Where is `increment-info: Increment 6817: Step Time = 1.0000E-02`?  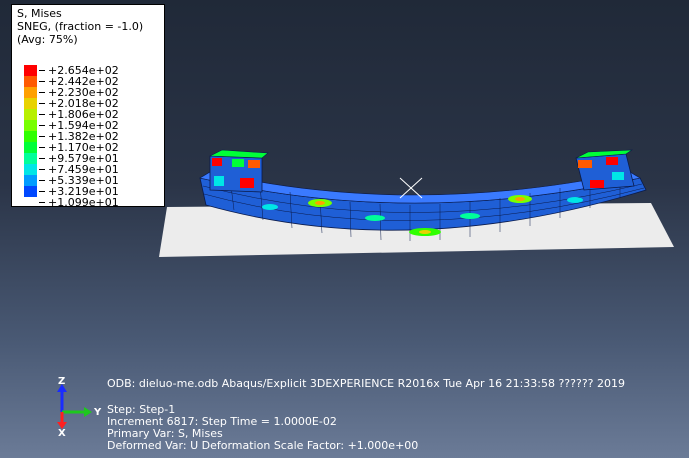 increment-info: Increment 6817: Step Time = 1.0000E-02 is located at coordinates (222, 421).